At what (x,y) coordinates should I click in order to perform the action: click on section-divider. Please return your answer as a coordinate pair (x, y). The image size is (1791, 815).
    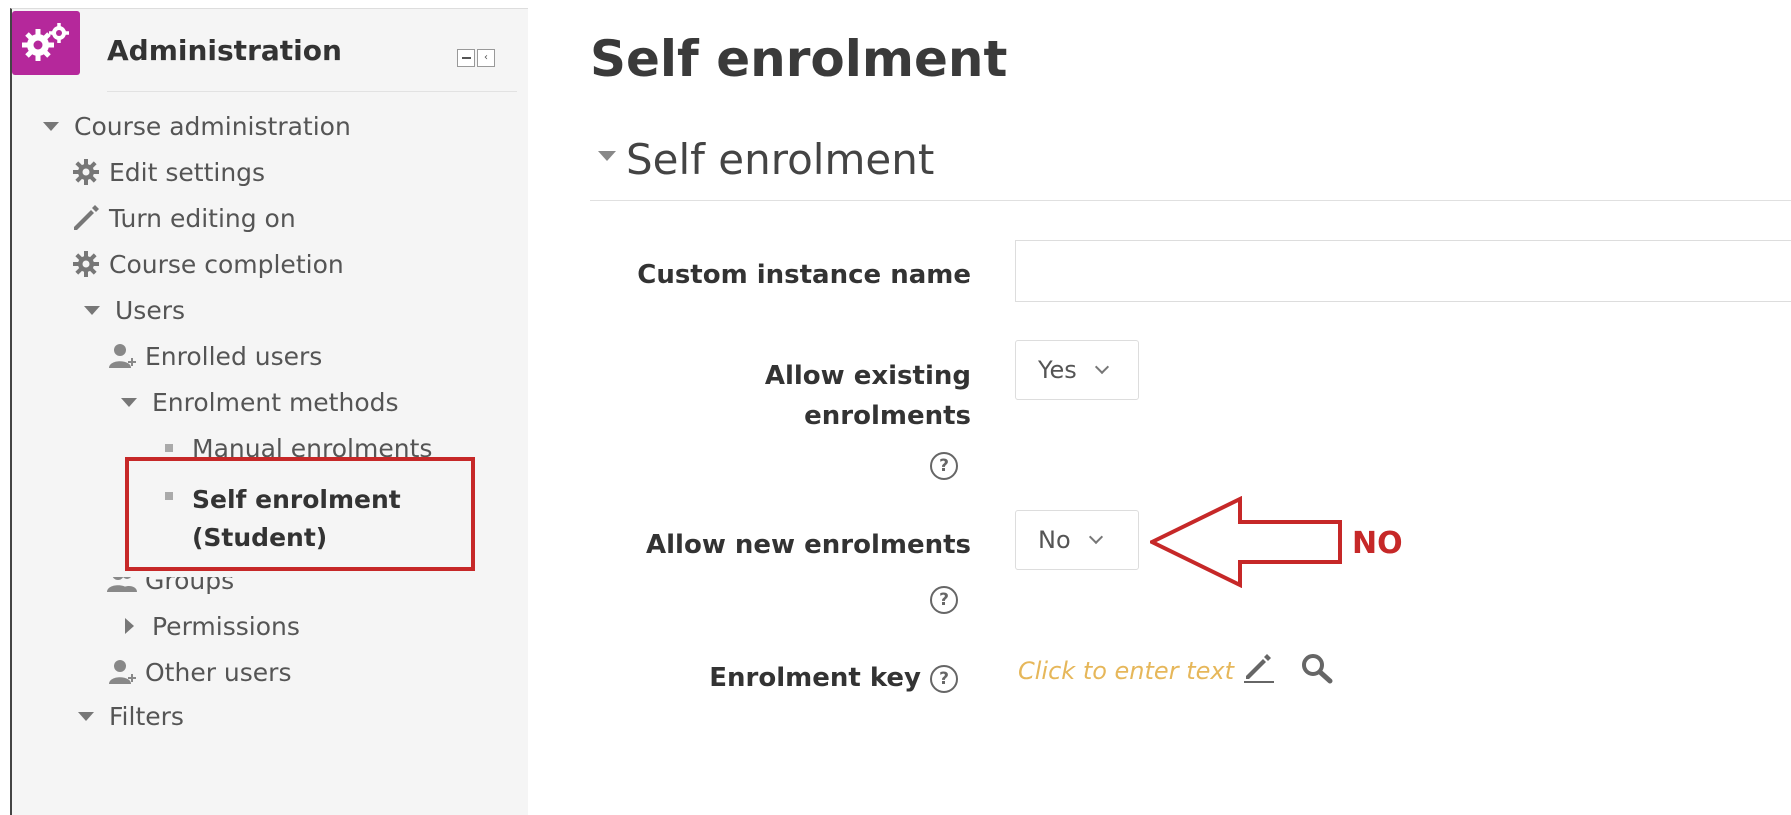
    Looking at the image, I should click on (1190, 200).